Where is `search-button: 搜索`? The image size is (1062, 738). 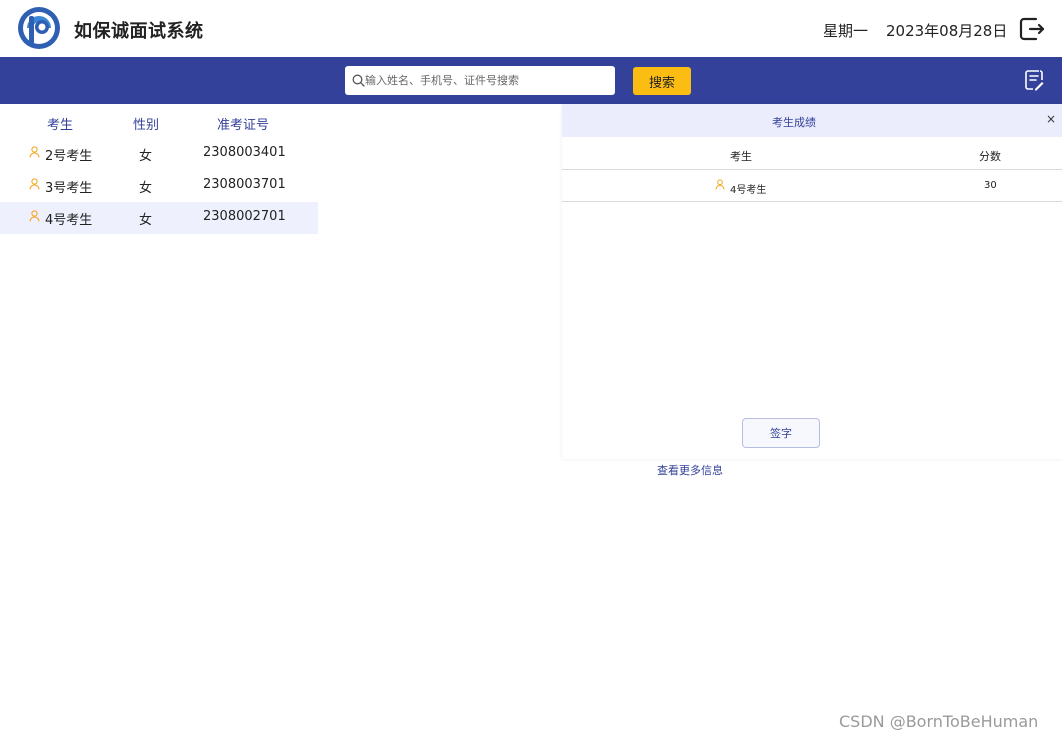 search-button: 搜索 is located at coordinates (662, 81).